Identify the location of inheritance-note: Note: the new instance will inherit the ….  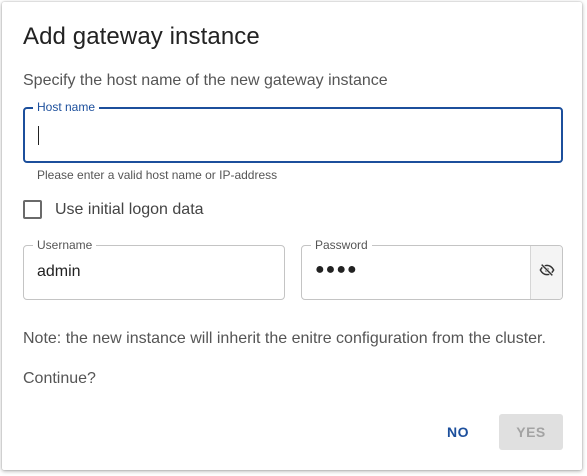
(284, 338).